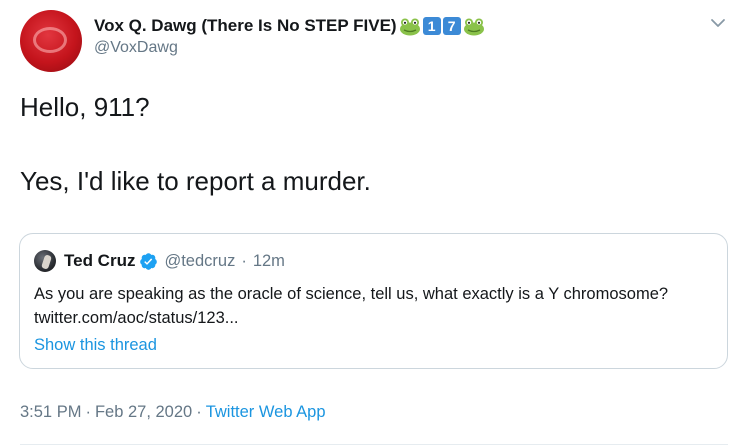 The height and width of the screenshot is (447, 748). Describe the element at coordinates (149, 261) in the screenshot. I see `verified-badge-icon` at that location.